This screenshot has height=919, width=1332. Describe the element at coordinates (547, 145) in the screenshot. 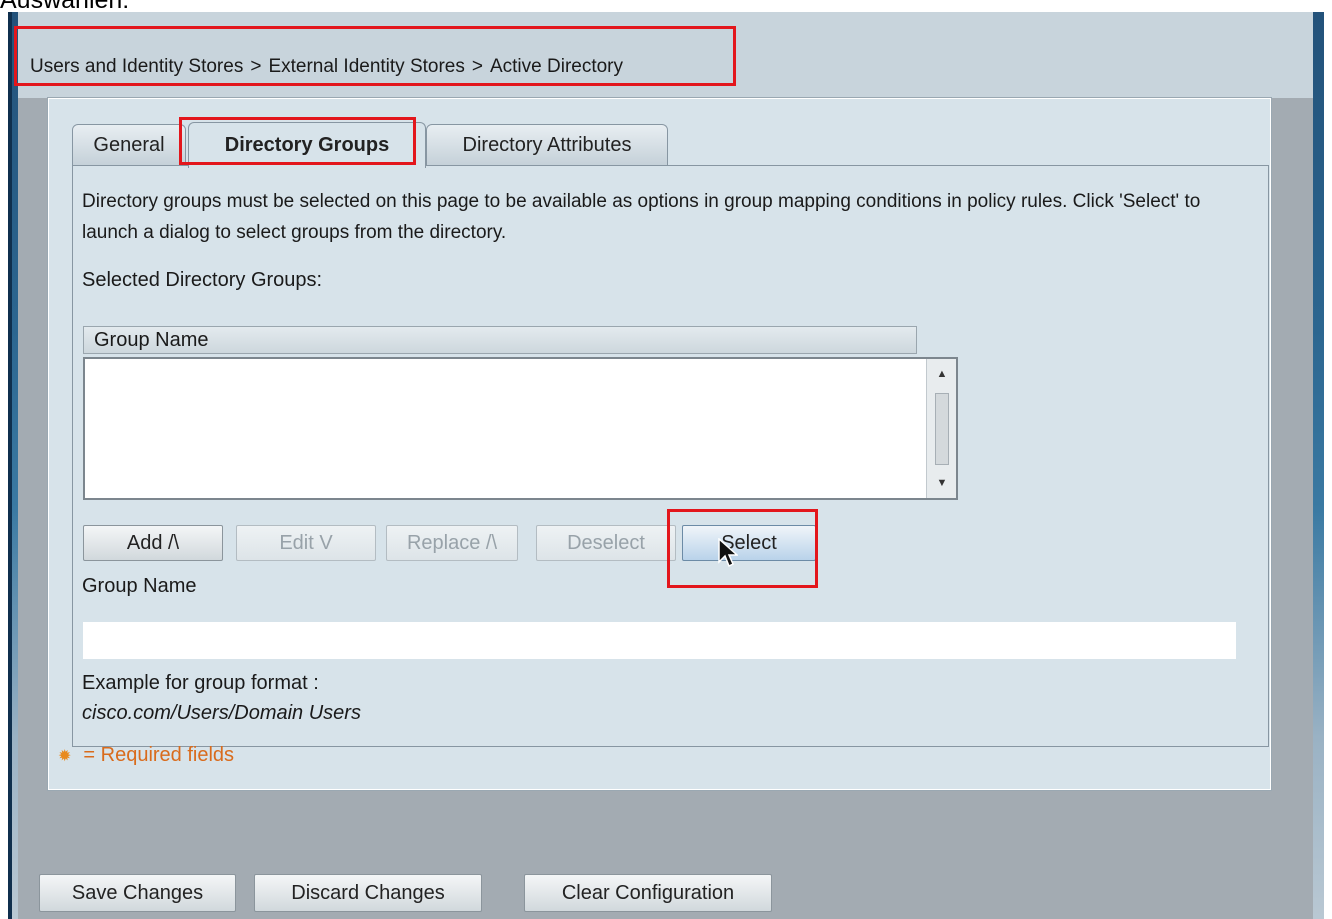

I see `tab-directory-attributes: Directory Attributes` at that location.